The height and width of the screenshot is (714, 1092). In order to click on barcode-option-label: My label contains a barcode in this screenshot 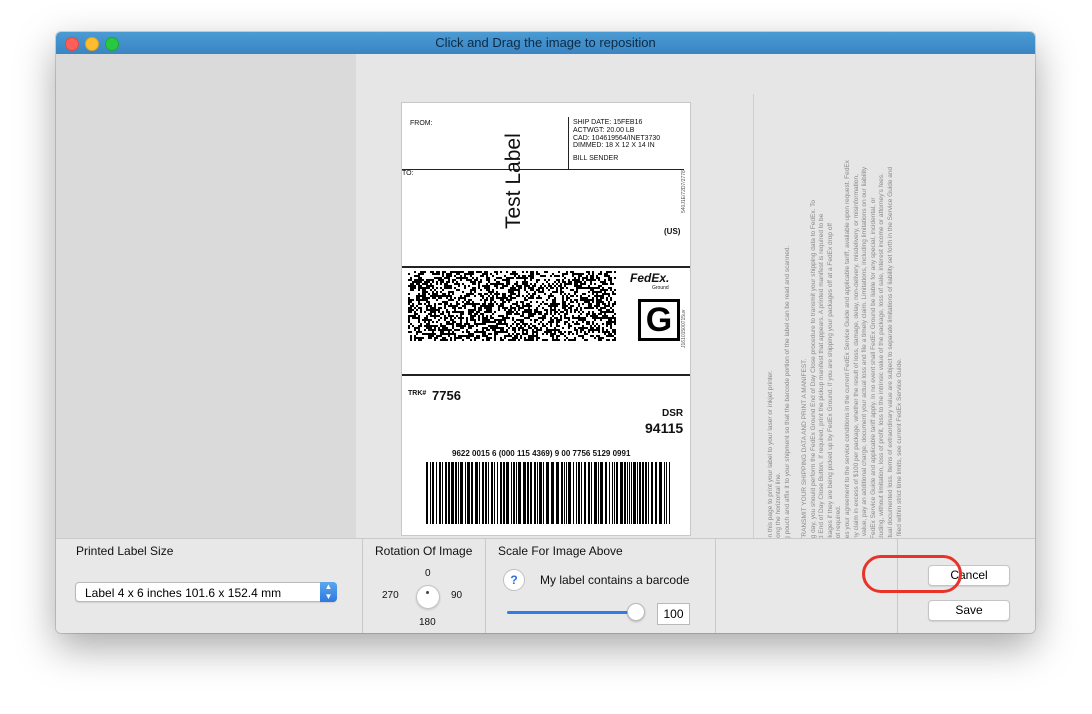, I will do `click(615, 580)`.